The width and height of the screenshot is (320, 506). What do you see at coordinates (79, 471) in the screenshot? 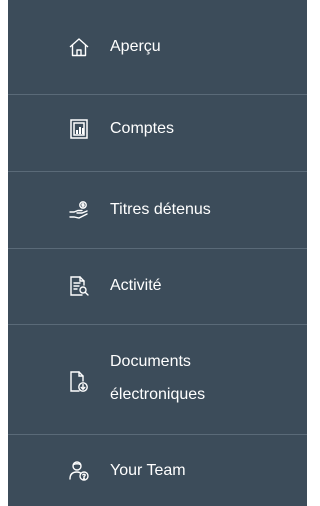
I see `team-icon` at bounding box center [79, 471].